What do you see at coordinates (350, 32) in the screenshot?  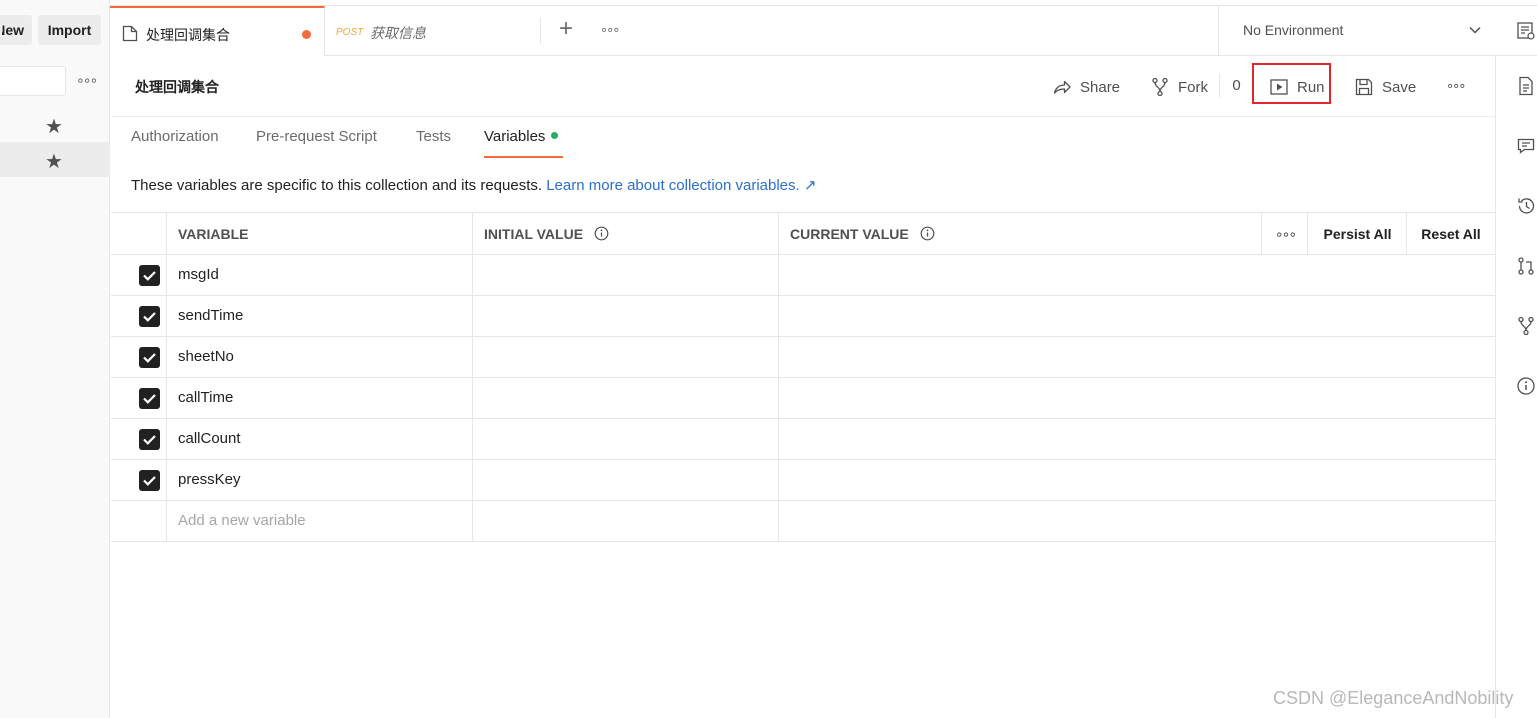 I see `request-method-label: POST` at bounding box center [350, 32].